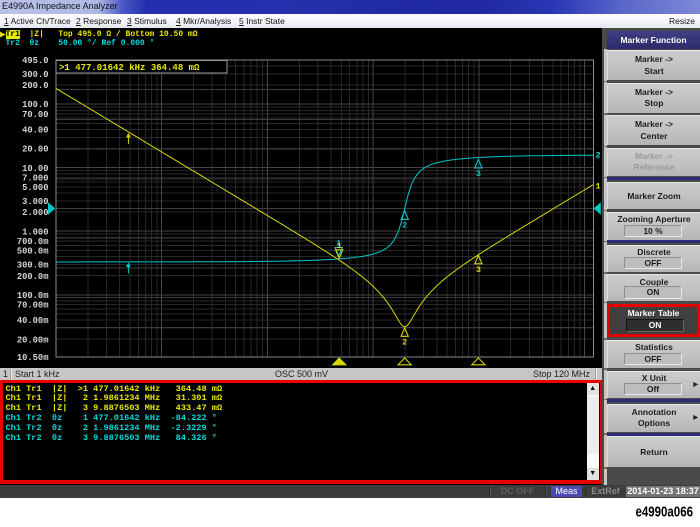 Image resolution: width=700 pixels, height=527 pixels. Describe the element at coordinates (129, 68) in the screenshot. I see `svg-text: >1 477.01642 kHz 364.48 mΩ` at that location.